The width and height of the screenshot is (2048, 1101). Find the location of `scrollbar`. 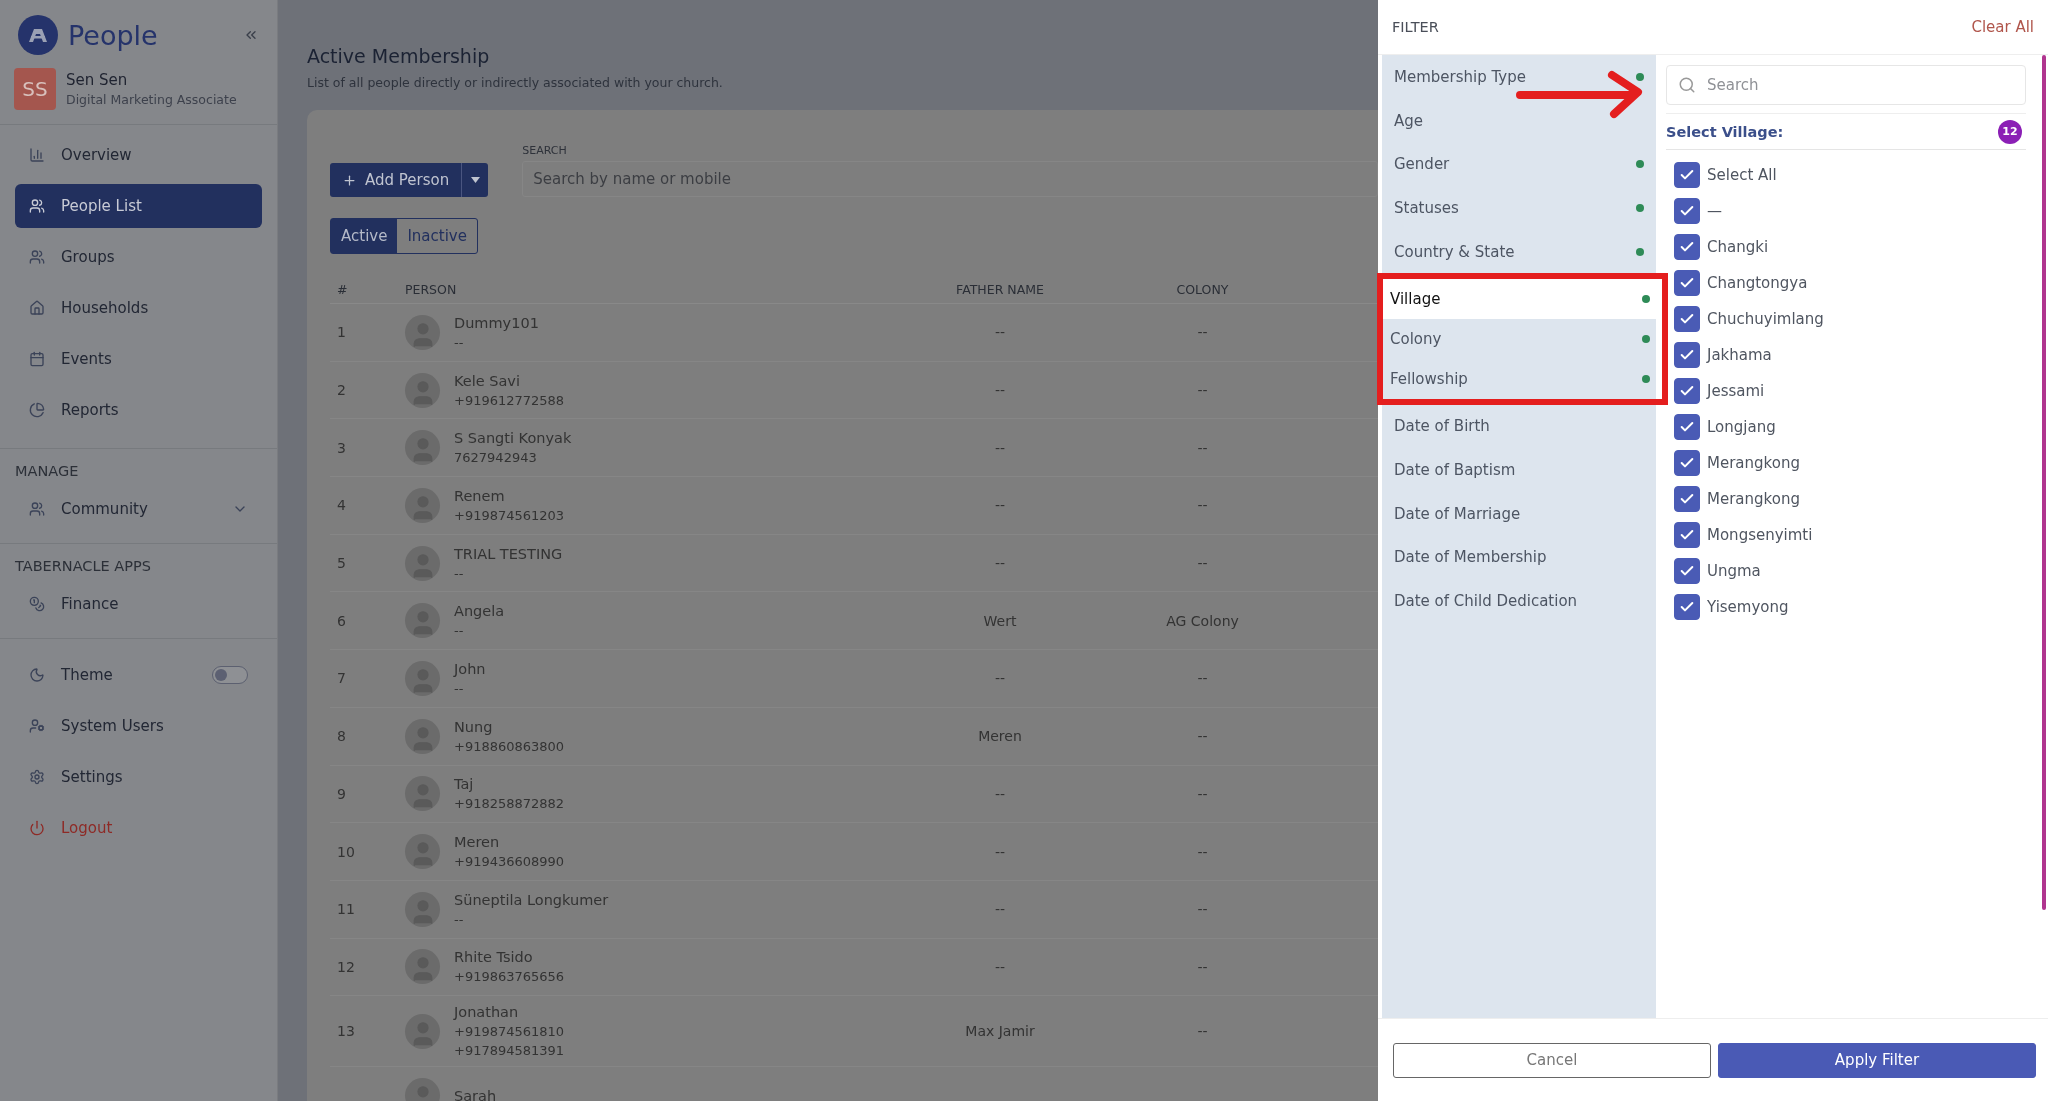

scrollbar is located at coordinates (2044, 482).